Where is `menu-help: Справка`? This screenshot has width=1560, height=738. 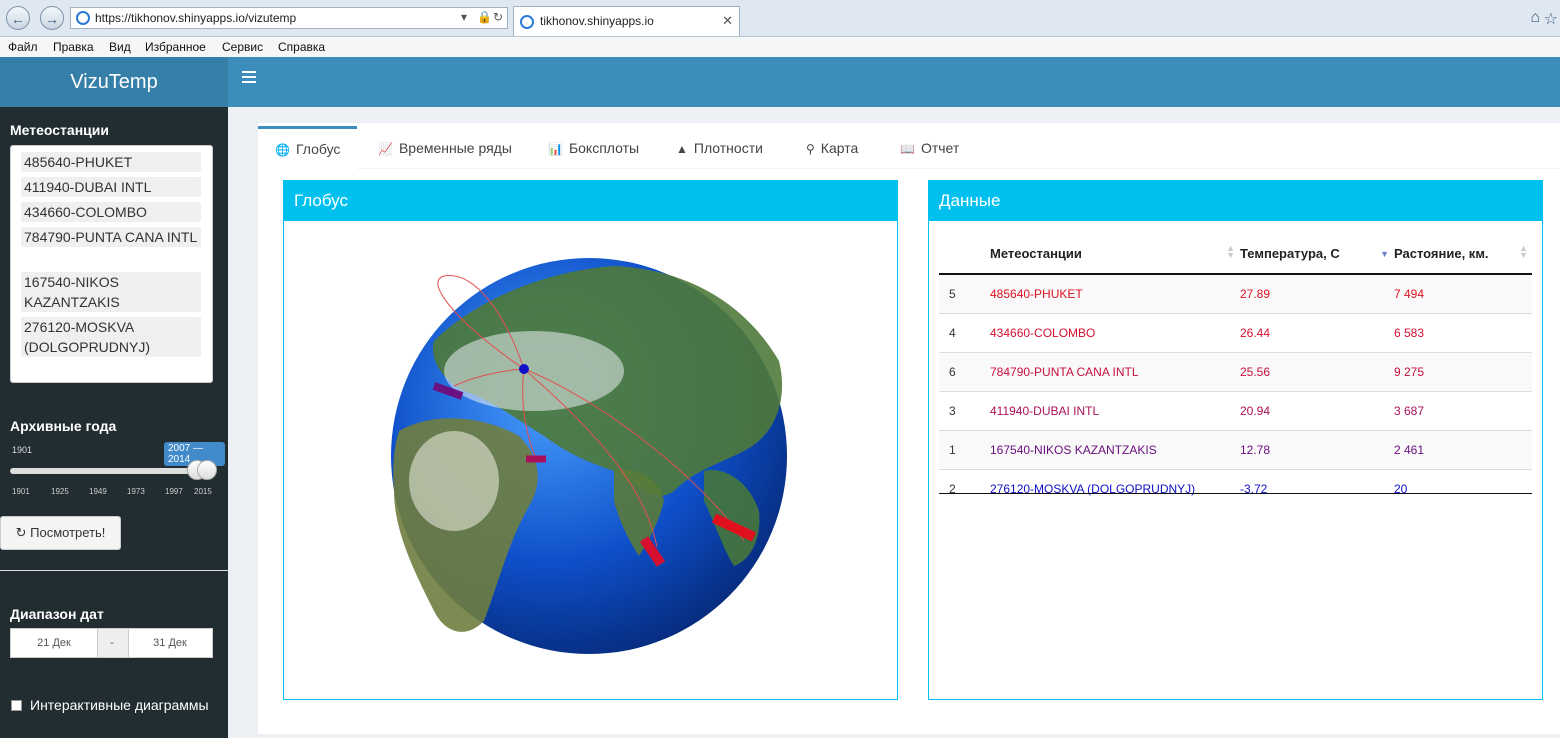 menu-help: Справка is located at coordinates (301, 47).